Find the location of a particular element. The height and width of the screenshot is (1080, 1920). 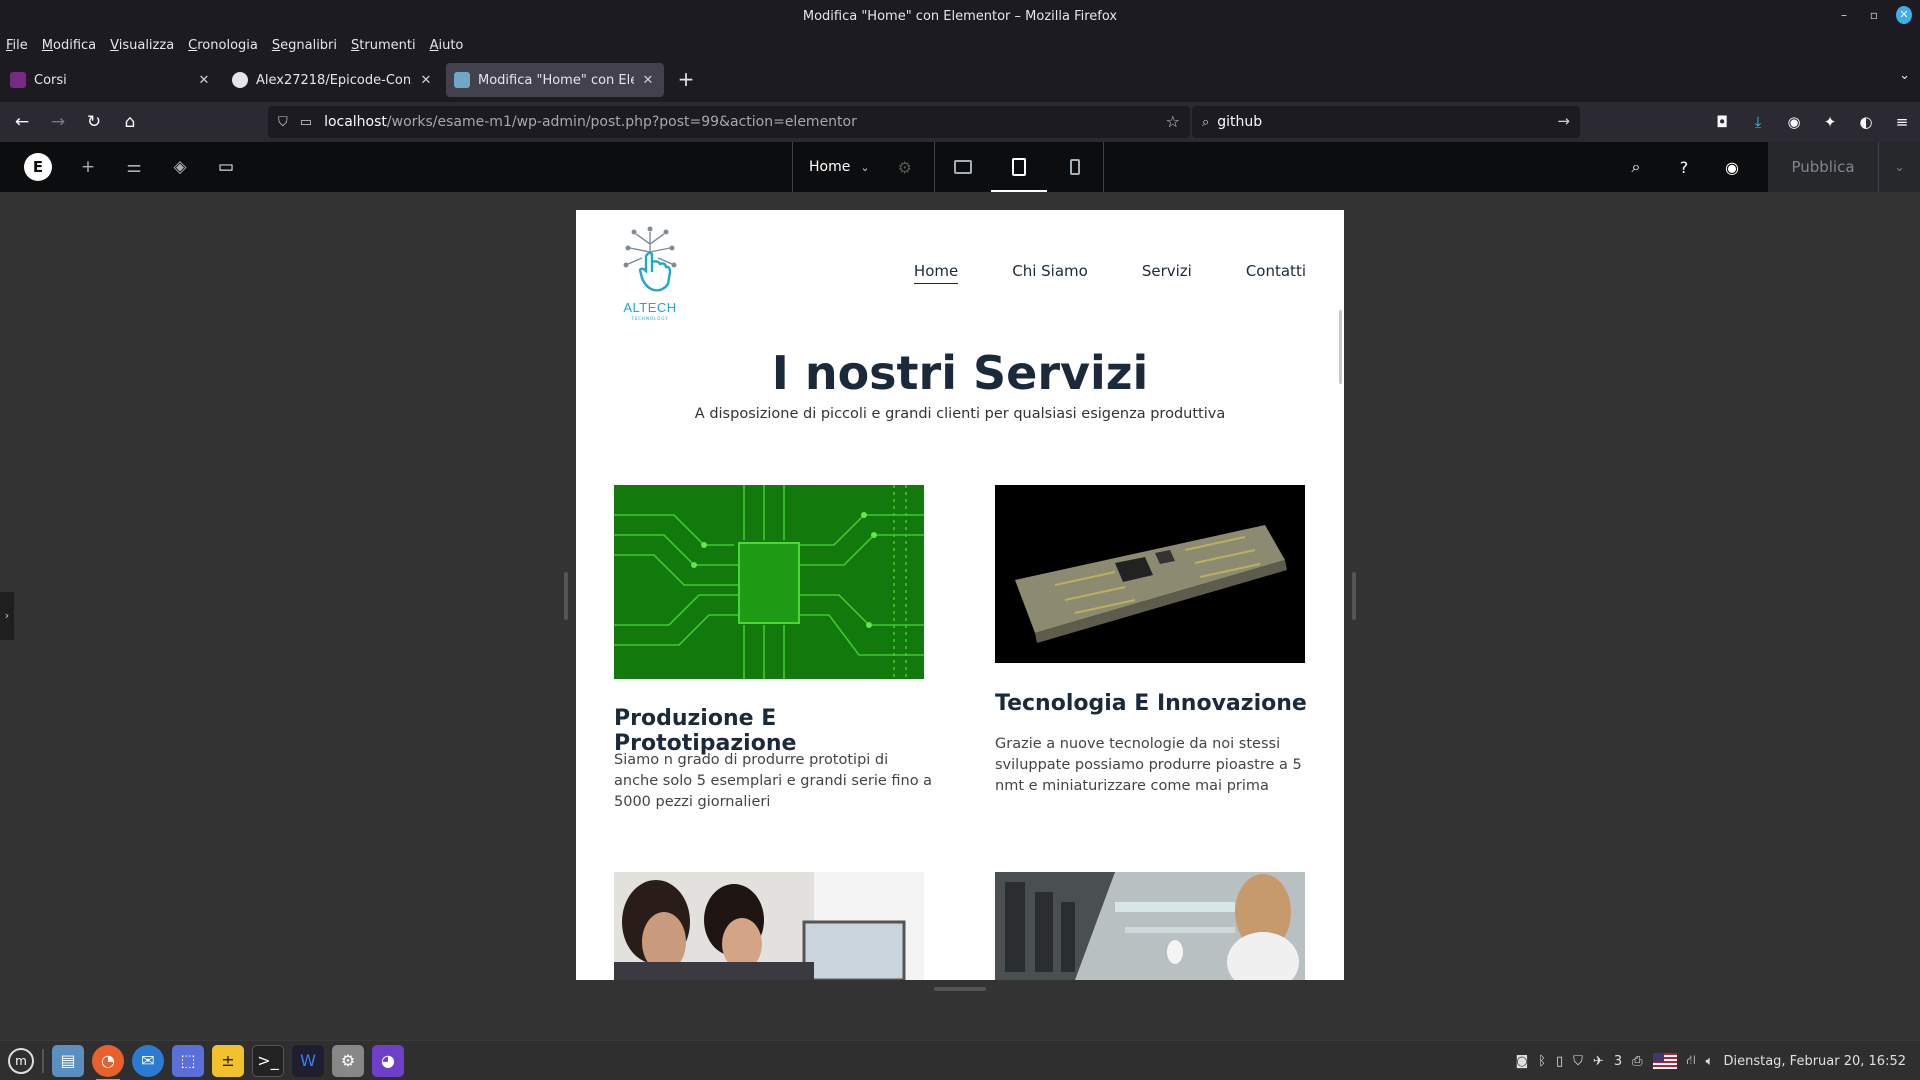

file-manager-icon: ▤ is located at coordinates (68, 1060).